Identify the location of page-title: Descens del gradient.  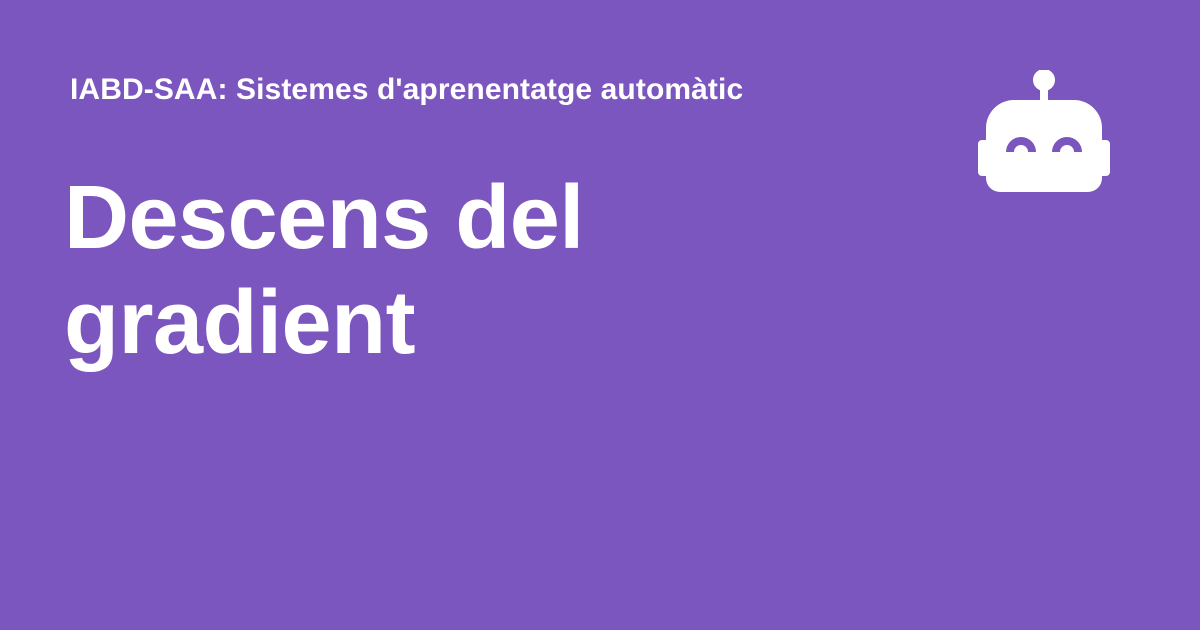
(324, 270).